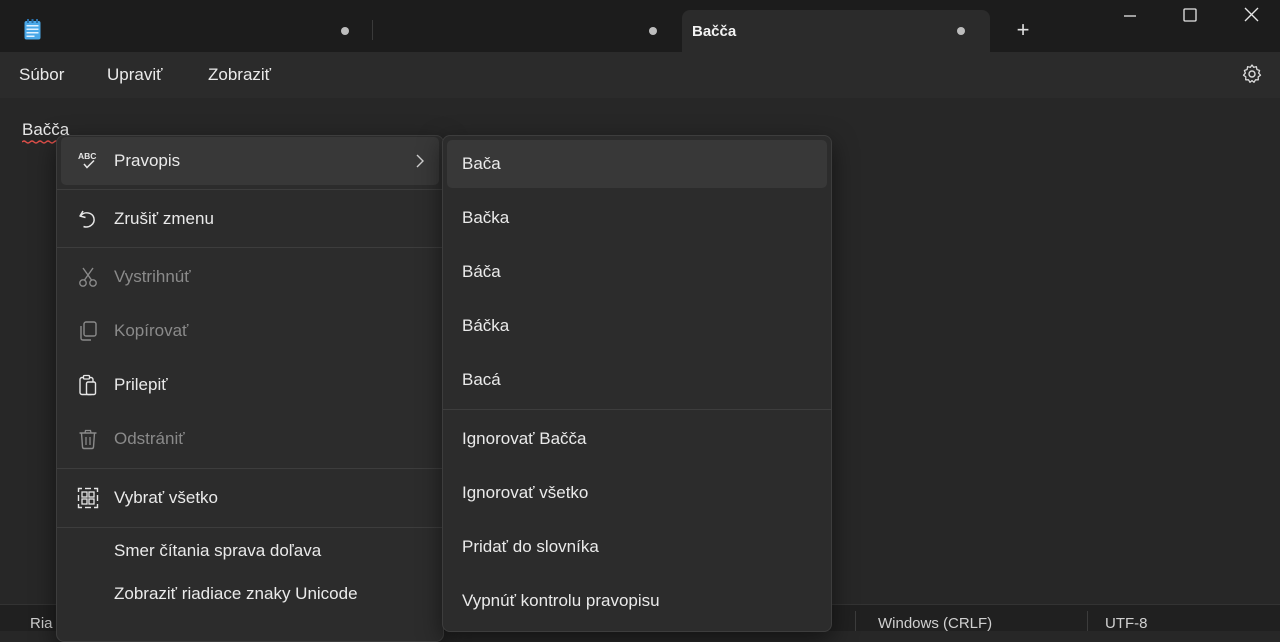 This screenshot has height=642, width=1280. Describe the element at coordinates (135, 75) in the screenshot. I see `menu-edit: Upraviť` at that location.